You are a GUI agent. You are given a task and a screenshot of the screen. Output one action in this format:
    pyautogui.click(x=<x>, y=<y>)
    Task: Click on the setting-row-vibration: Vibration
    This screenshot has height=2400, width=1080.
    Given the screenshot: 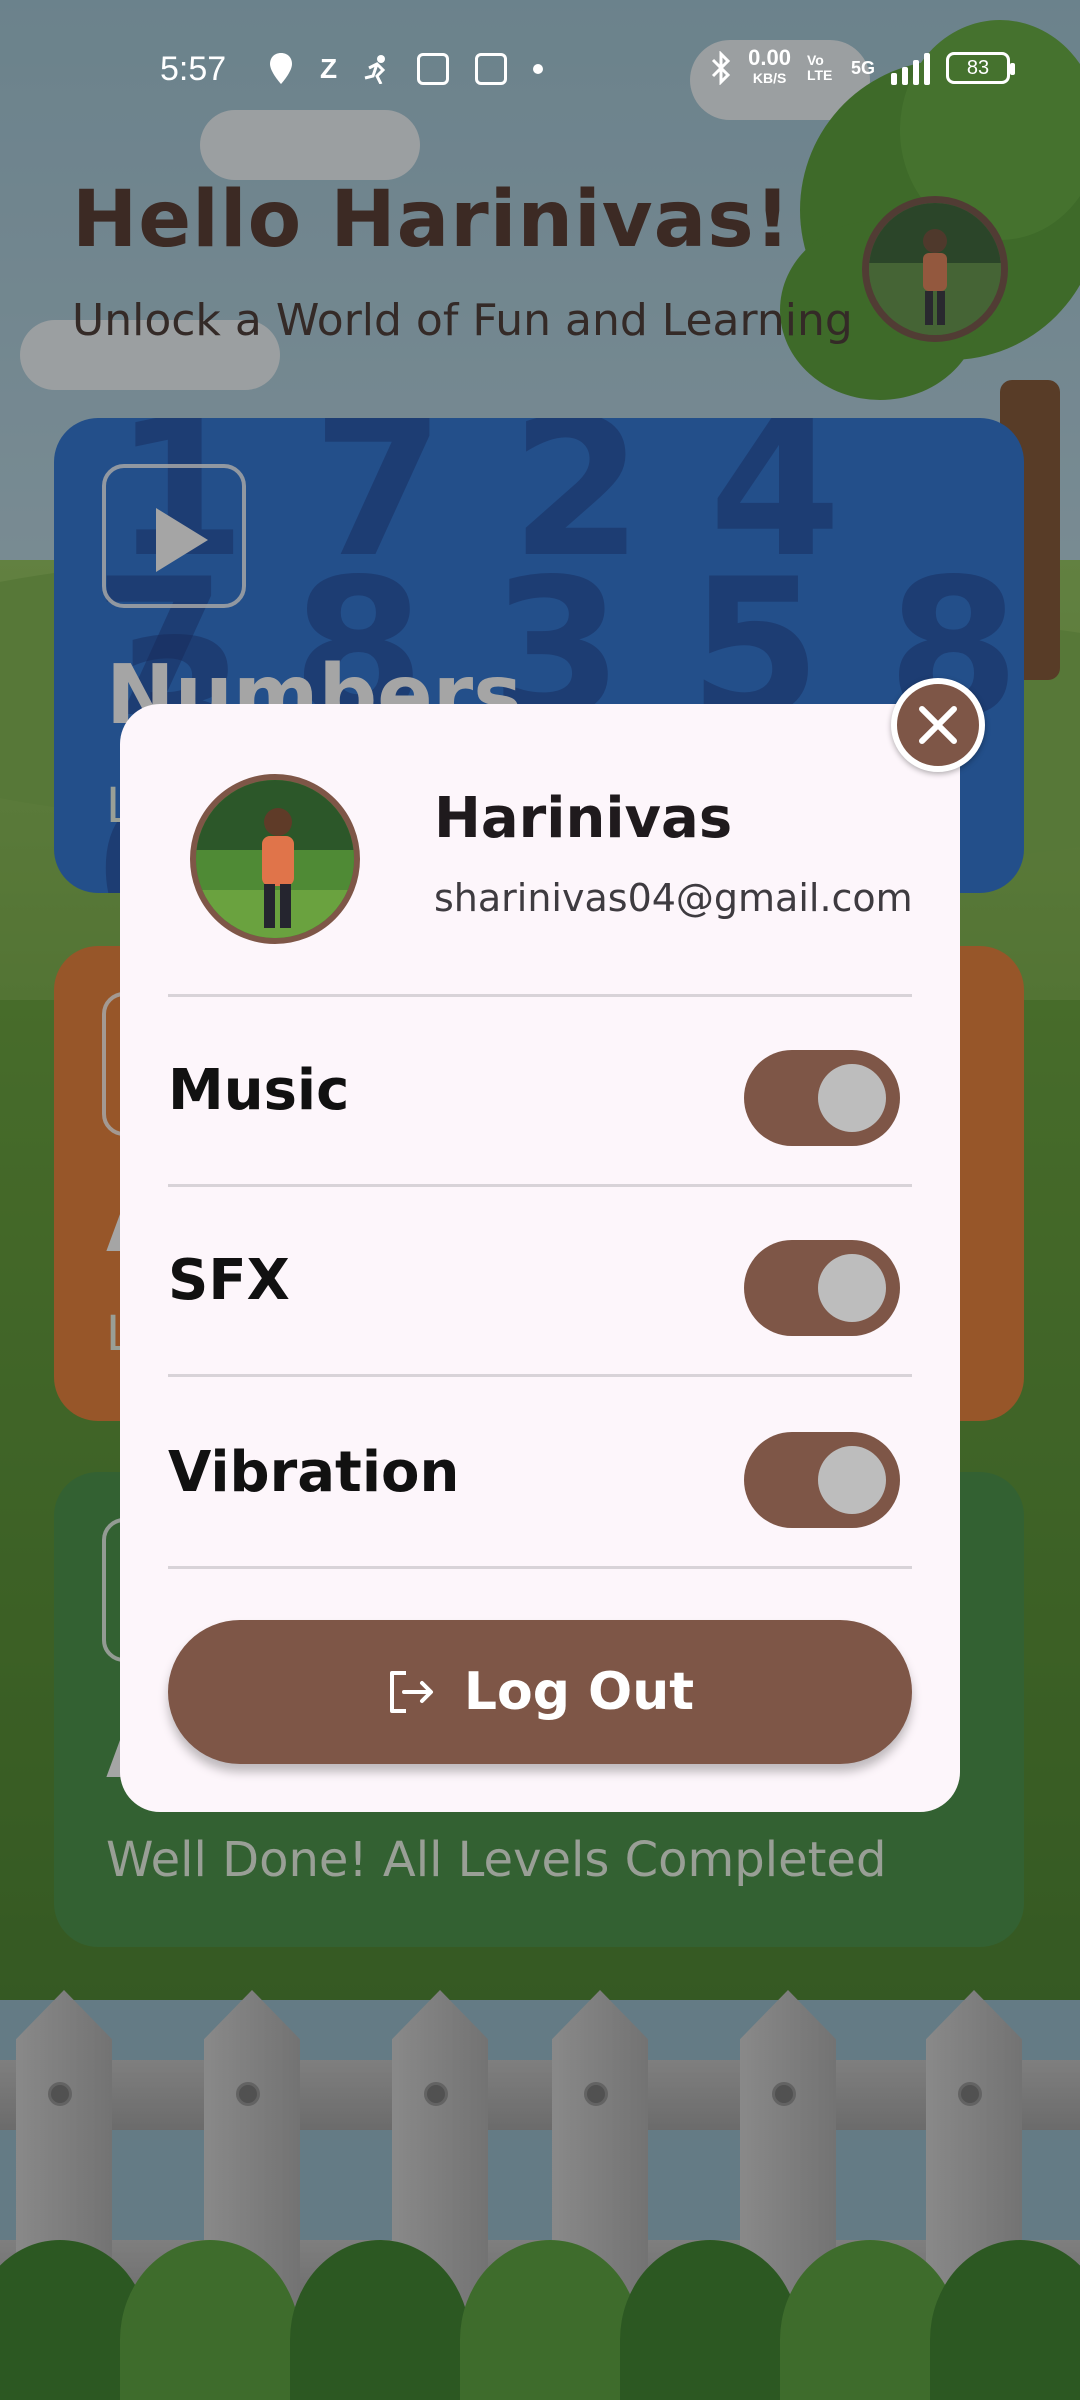 What is the action you would take?
    pyautogui.click(x=540, y=1472)
    